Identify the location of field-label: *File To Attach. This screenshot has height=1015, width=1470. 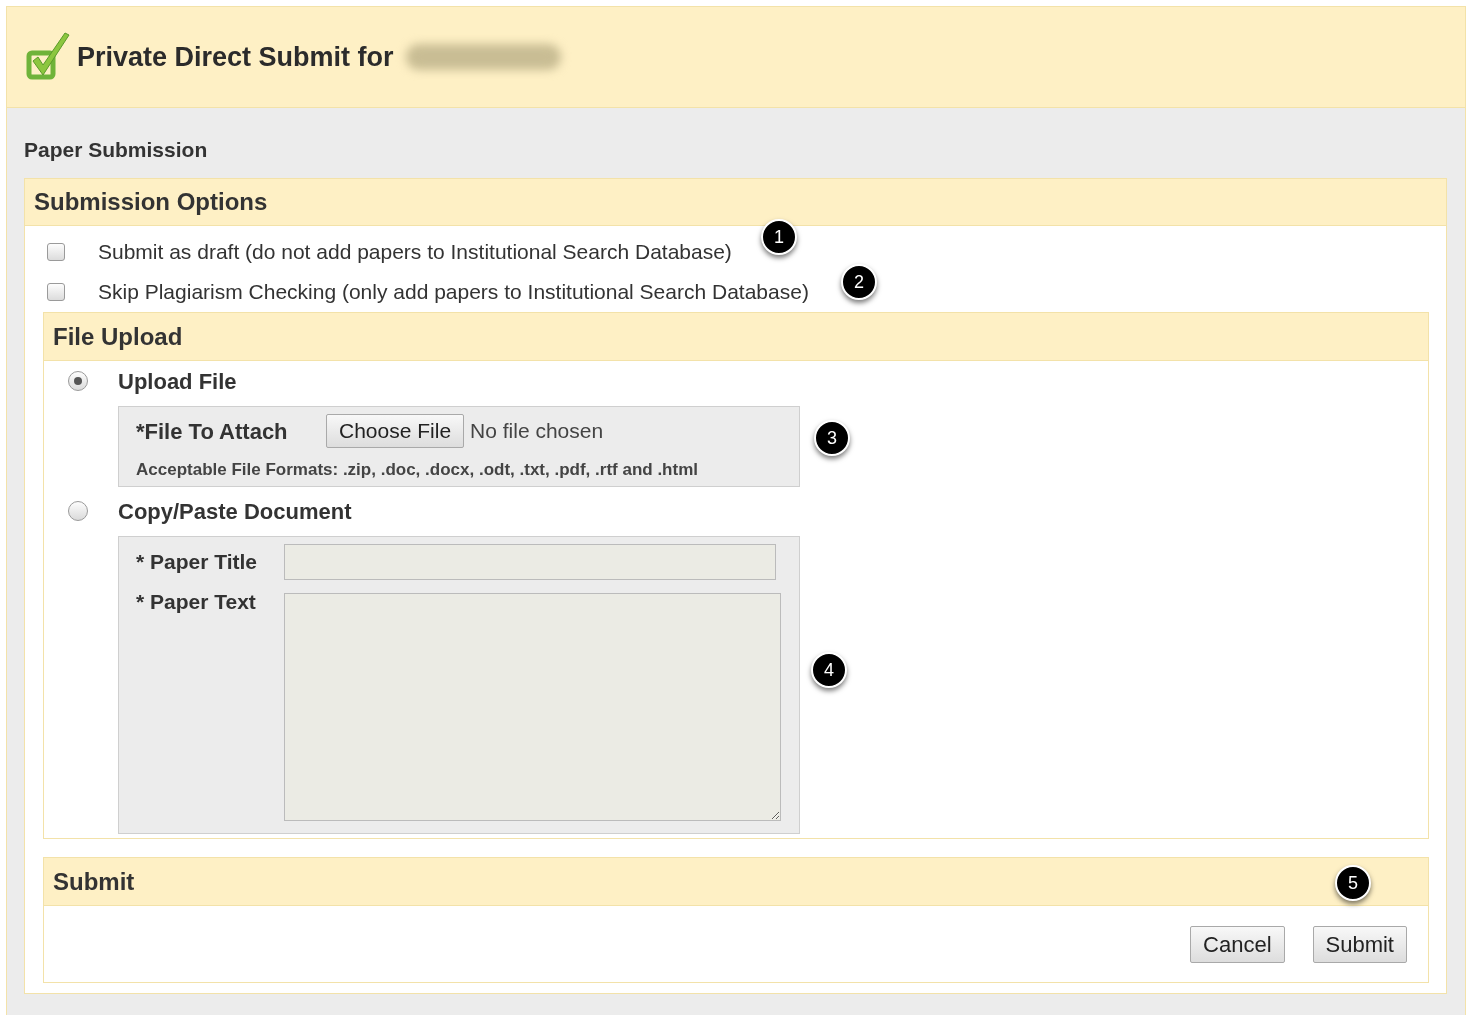
(212, 431).